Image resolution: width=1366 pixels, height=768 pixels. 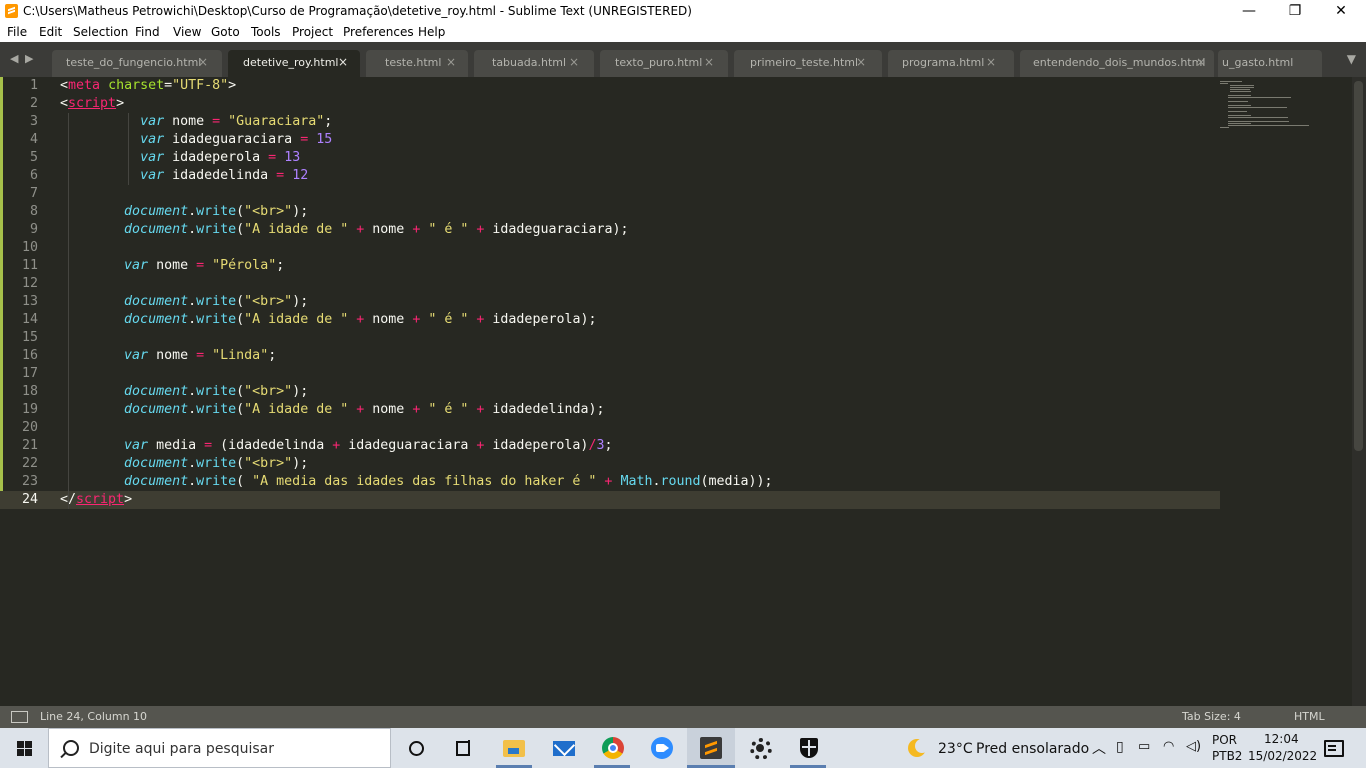 I want to click on tab-u-gasto: u_gasto.html, so click(x=1270, y=63).